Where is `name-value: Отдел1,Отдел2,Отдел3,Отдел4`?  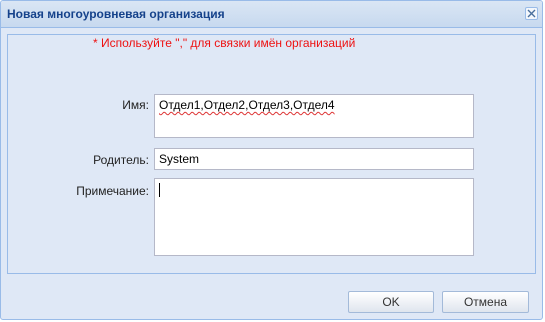 name-value: Отдел1,Отдел2,Отдел3,Отдел4 is located at coordinates (247, 105).